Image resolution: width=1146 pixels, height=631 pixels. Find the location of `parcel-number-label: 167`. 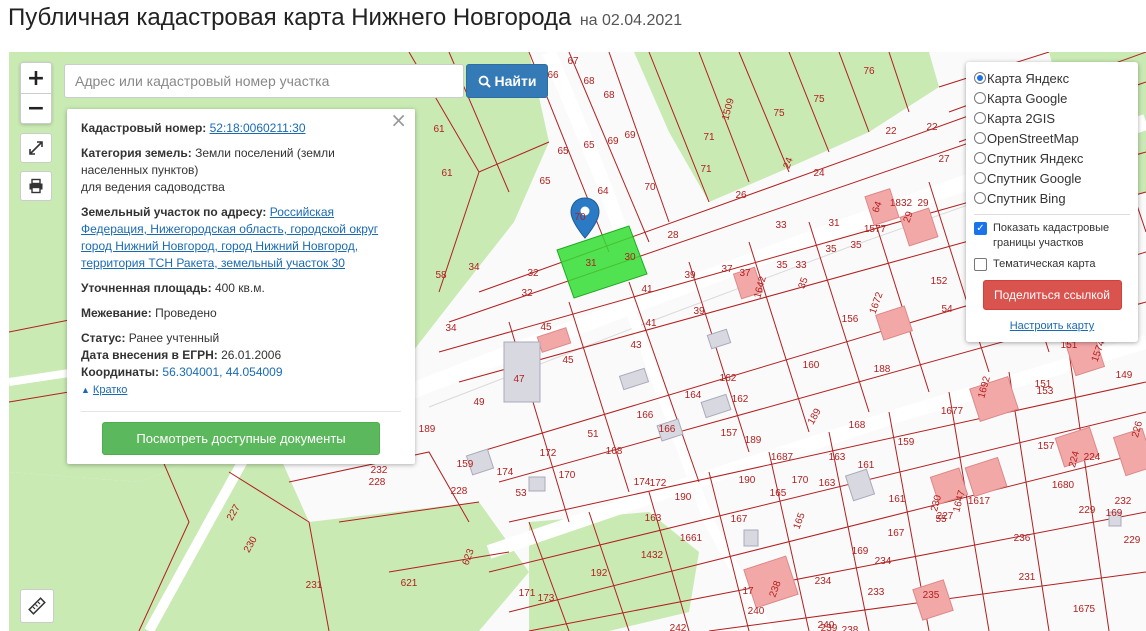

parcel-number-label: 167 is located at coordinates (739, 519).